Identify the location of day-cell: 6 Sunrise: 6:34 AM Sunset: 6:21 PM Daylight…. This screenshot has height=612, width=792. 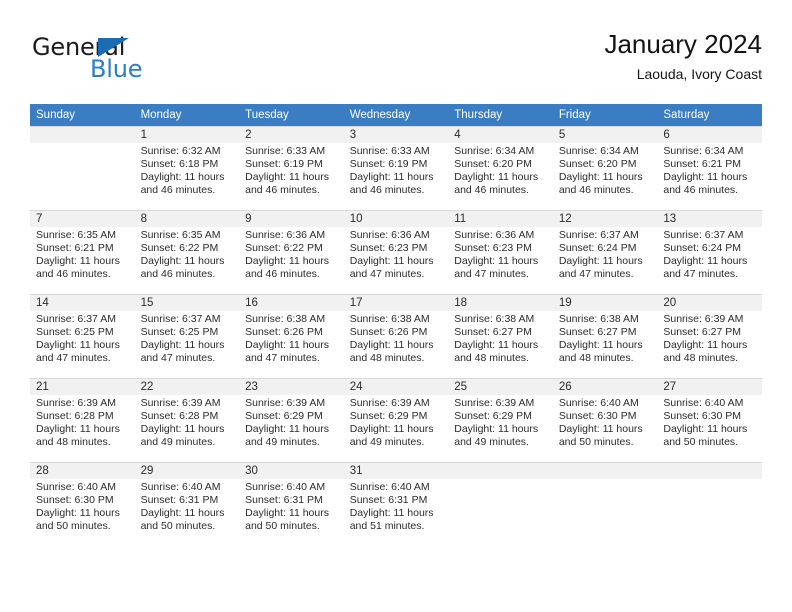
(709, 168).